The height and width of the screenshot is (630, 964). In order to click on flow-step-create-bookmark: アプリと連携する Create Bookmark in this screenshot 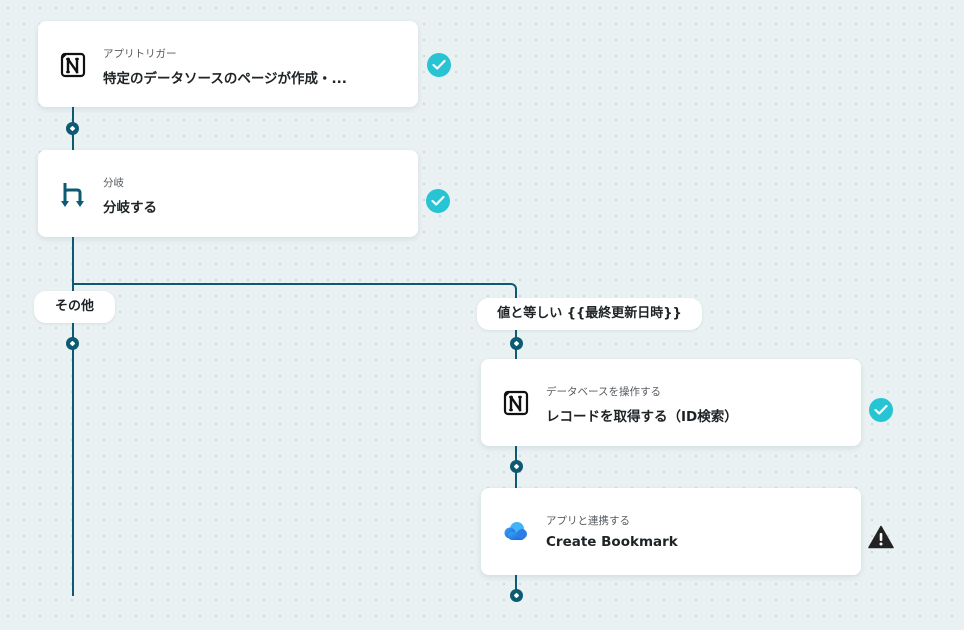, I will do `click(671, 531)`.